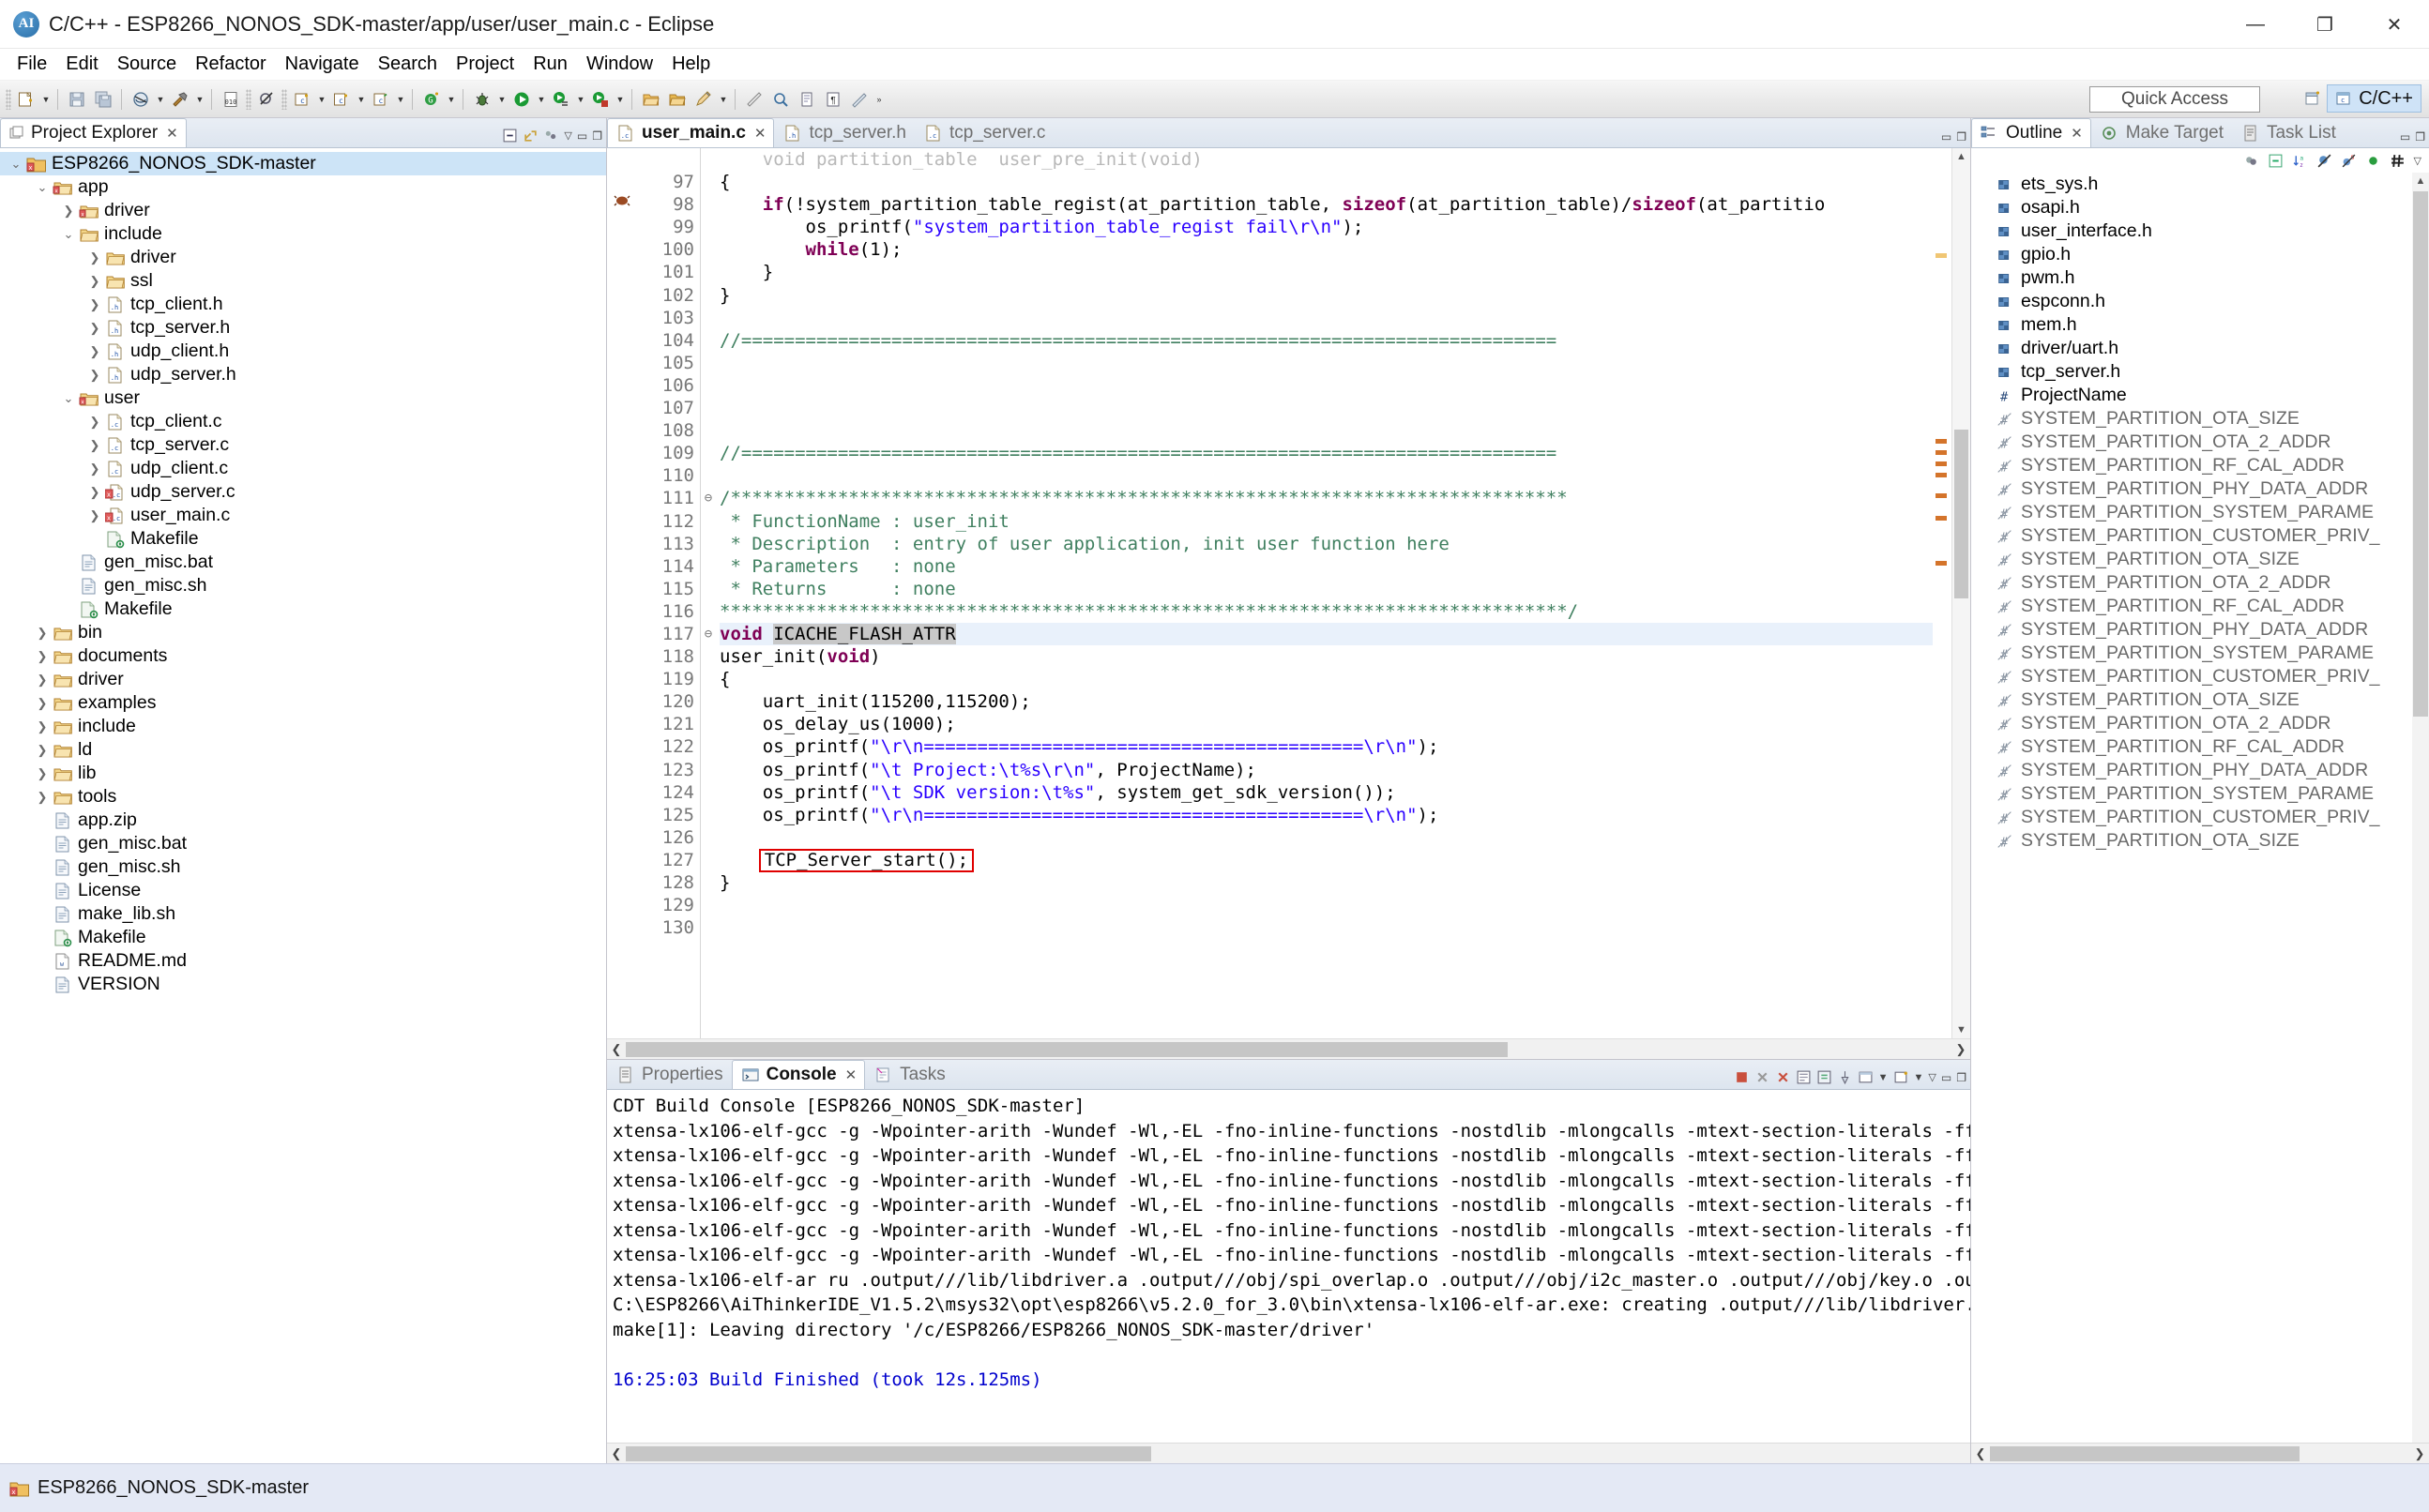 The width and height of the screenshot is (2429, 1512). What do you see at coordinates (723, 99) in the screenshot?
I see `edit-dropdown-icon: ▼` at bounding box center [723, 99].